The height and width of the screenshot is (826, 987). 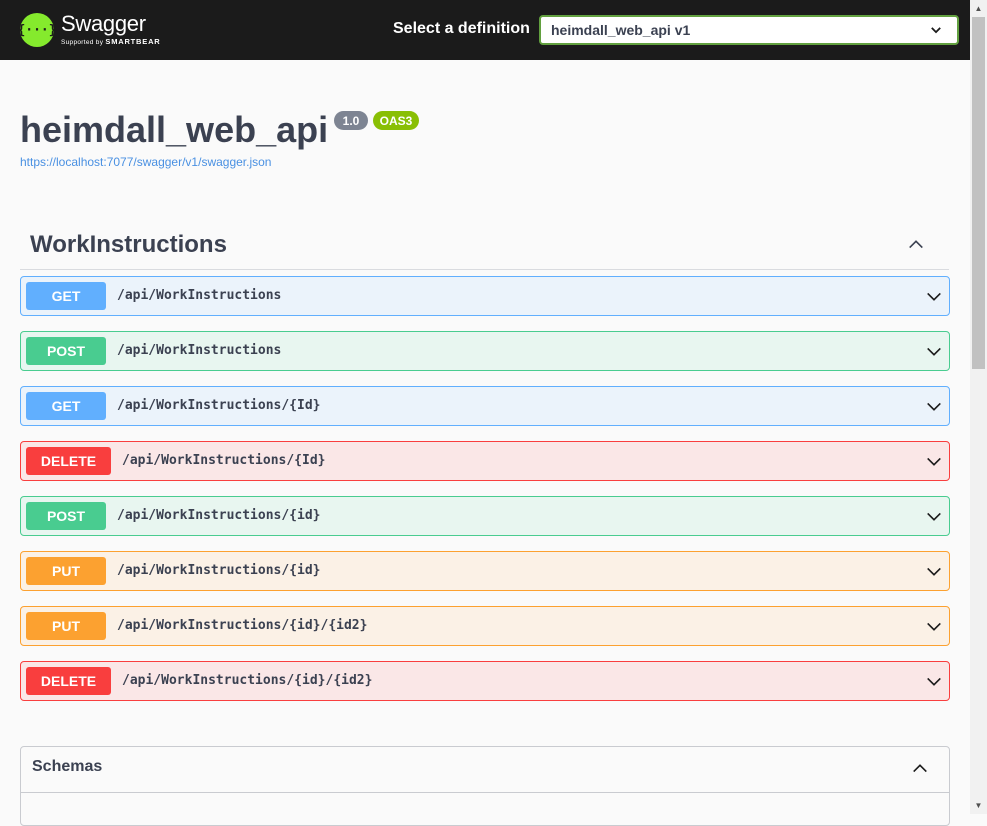 I want to click on schemas-header: Schemas, so click(x=485, y=770).